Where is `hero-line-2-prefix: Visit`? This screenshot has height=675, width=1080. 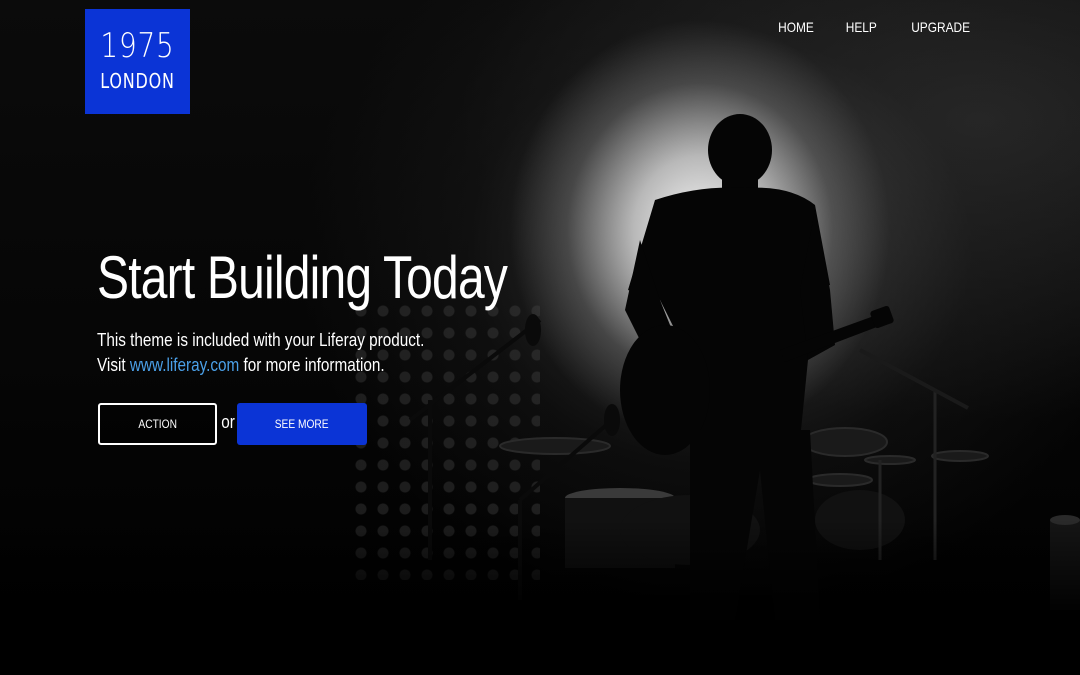
hero-line-2-prefix: Visit is located at coordinates (113, 365).